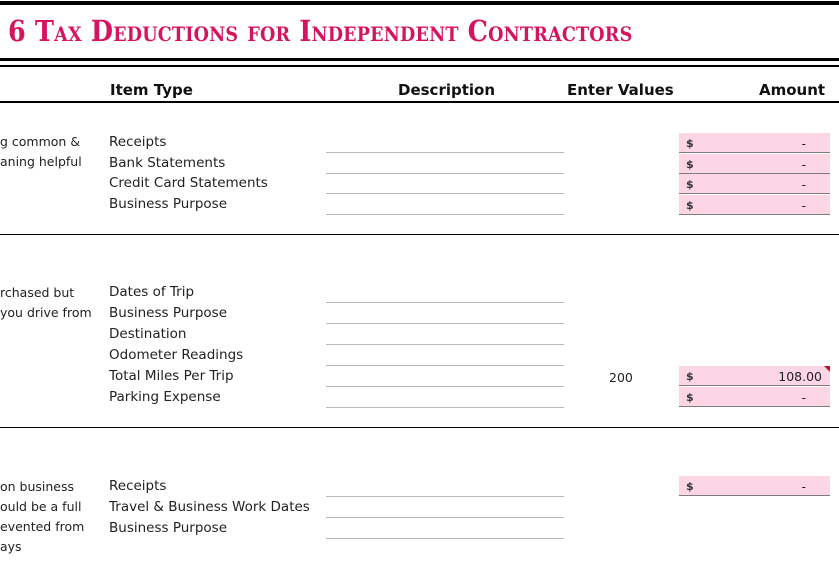 This screenshot has height=577, width=839. What do you see at coordinates (151, 90) in the screenshot?
I see `column-header-item-type: Item Type` at bounding box center [151, 90].